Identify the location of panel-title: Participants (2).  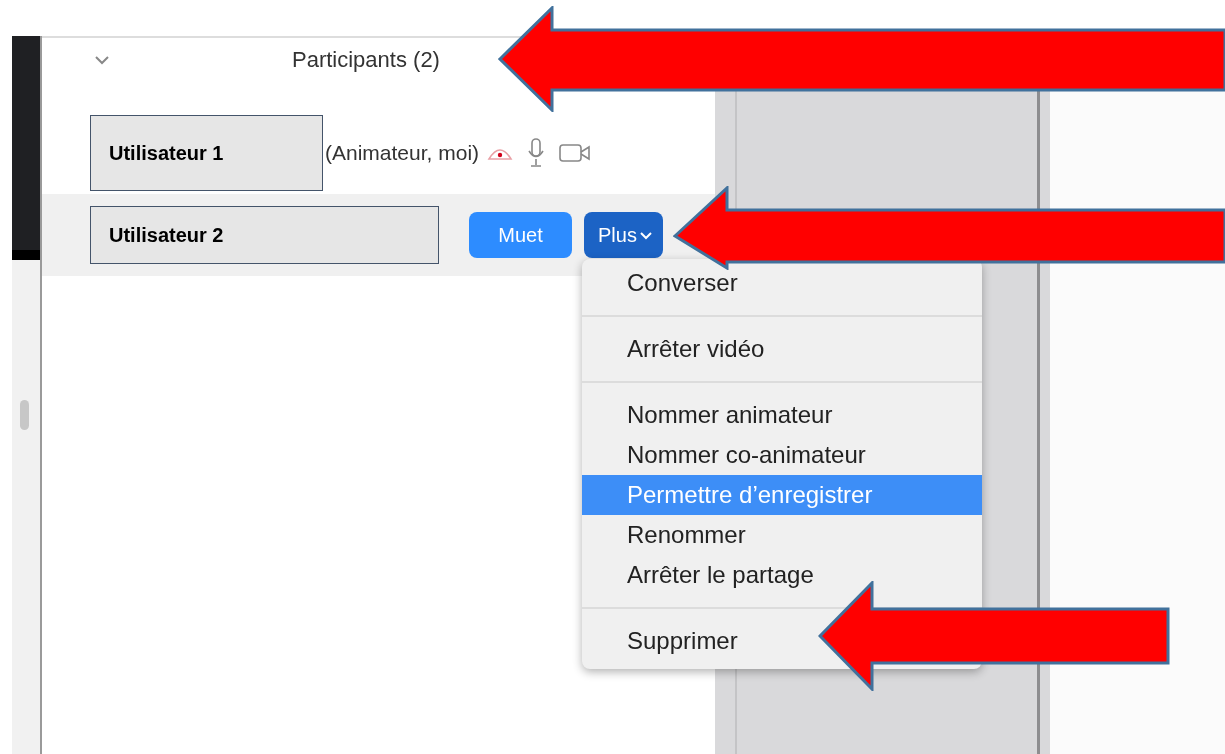
(366, 60).